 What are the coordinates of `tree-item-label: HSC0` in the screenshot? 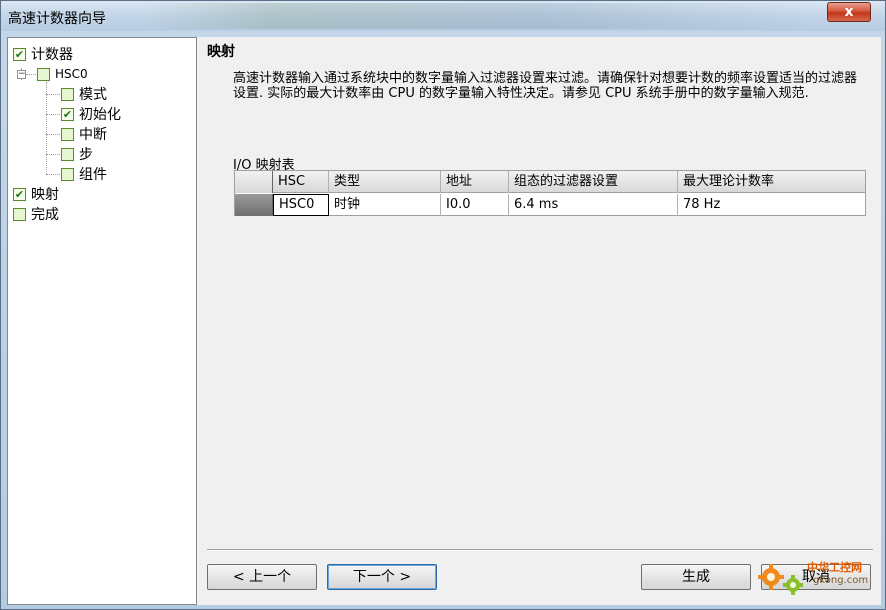 It's located at (71, 74).